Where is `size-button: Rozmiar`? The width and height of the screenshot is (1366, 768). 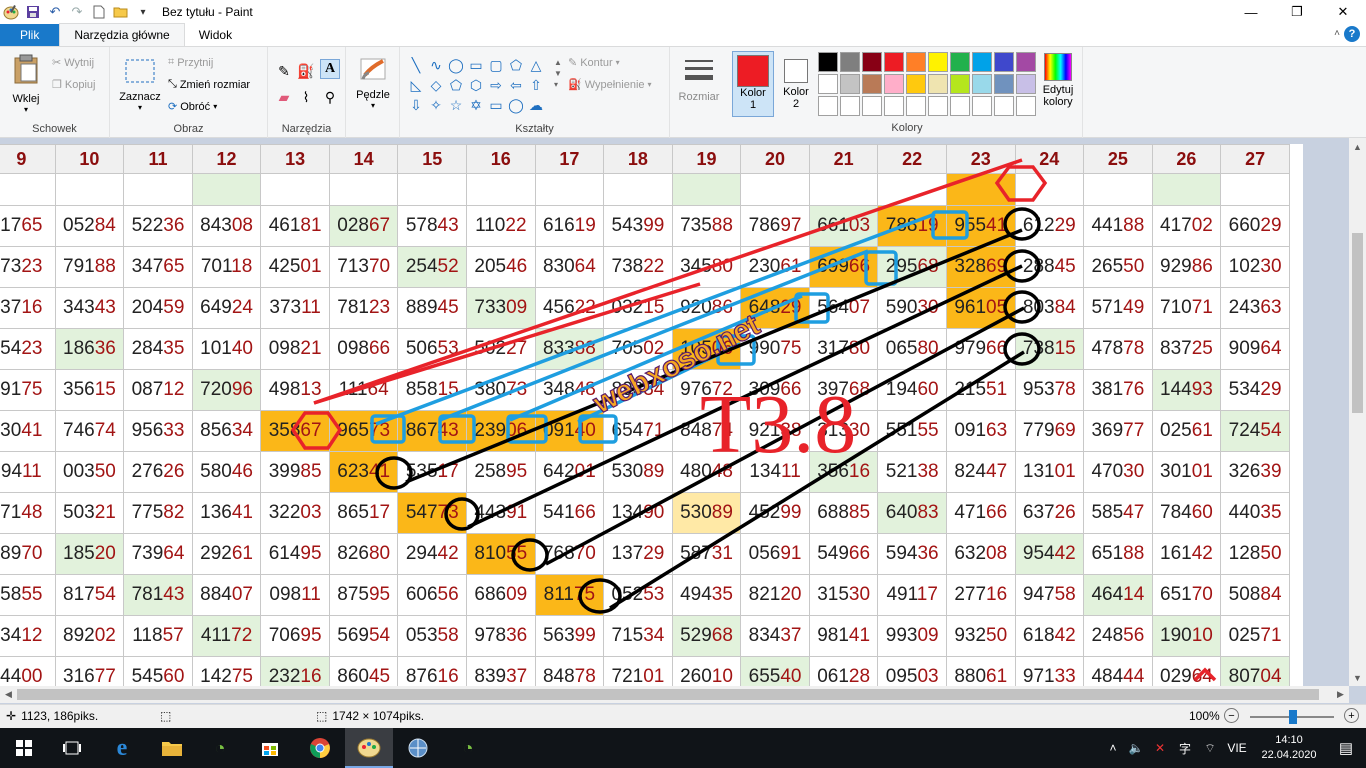 size-button: Rozmiar is located at coordinates (699, 79).